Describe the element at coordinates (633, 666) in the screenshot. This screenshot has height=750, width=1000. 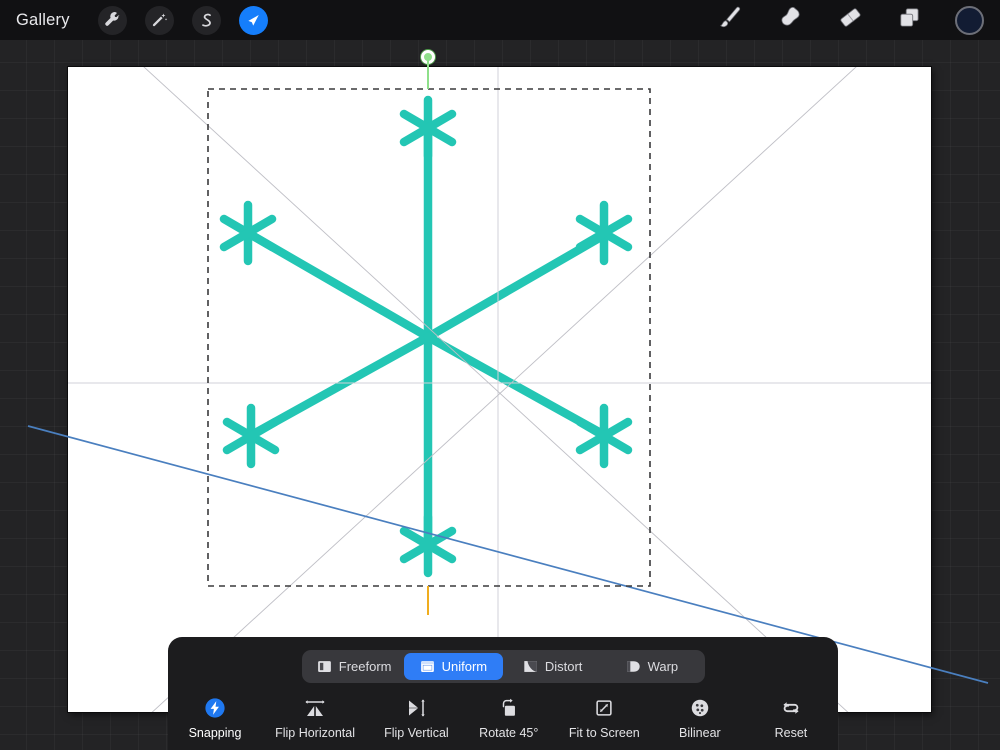
I see `warp-icon` at that location.